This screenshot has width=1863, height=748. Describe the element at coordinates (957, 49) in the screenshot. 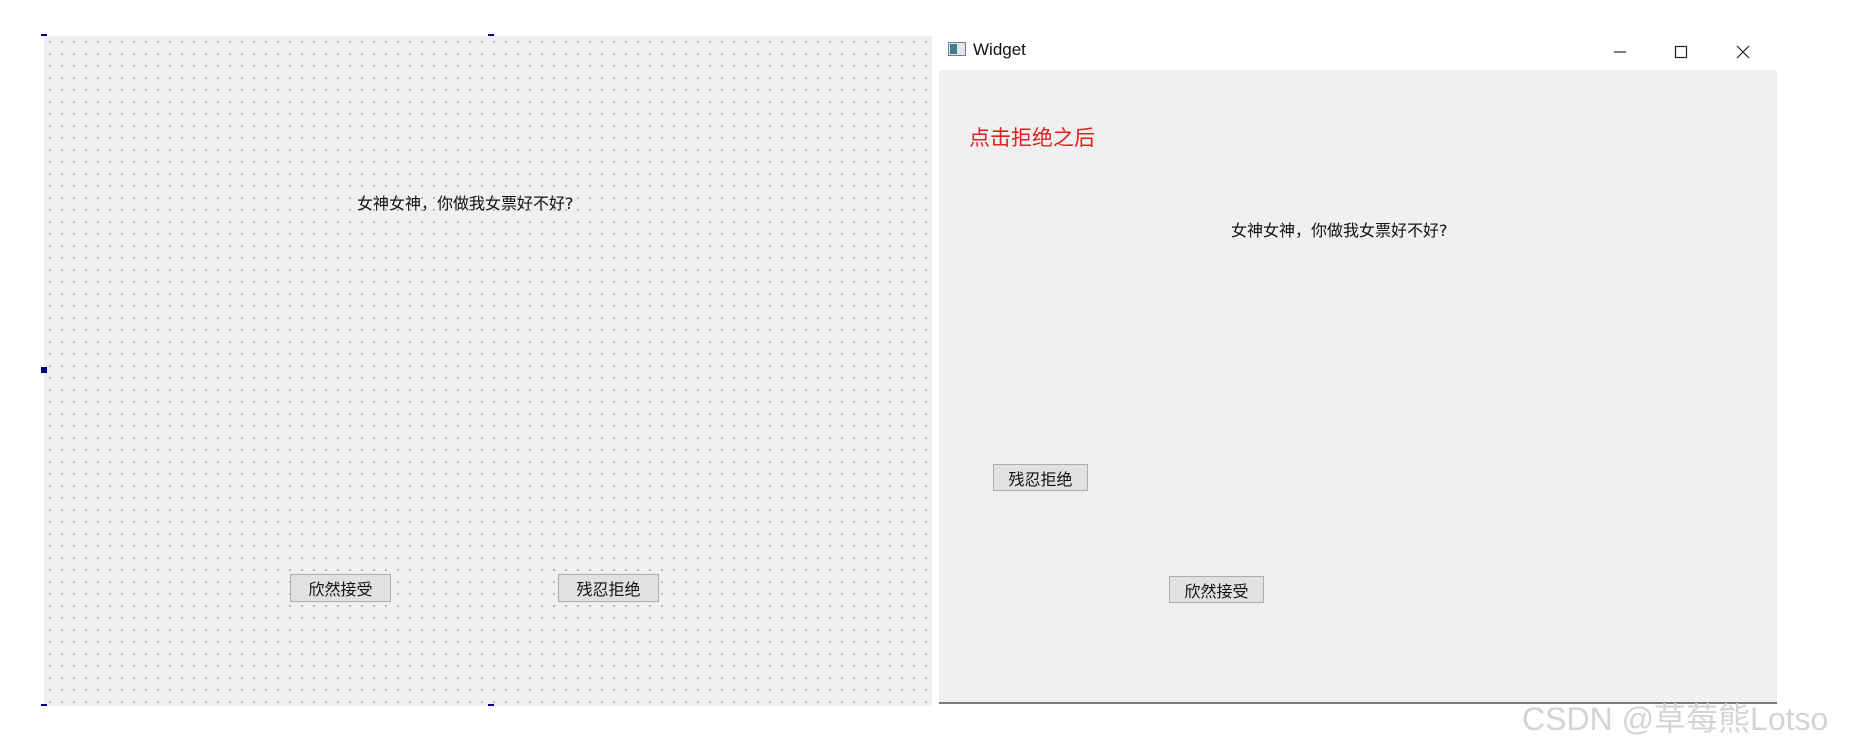

I see `widget-app-icon` at that location.